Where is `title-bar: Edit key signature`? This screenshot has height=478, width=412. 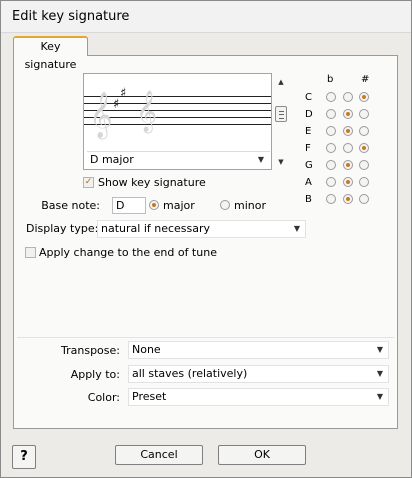
title-bar: Edit key signature is located at coordinates (206, 17).